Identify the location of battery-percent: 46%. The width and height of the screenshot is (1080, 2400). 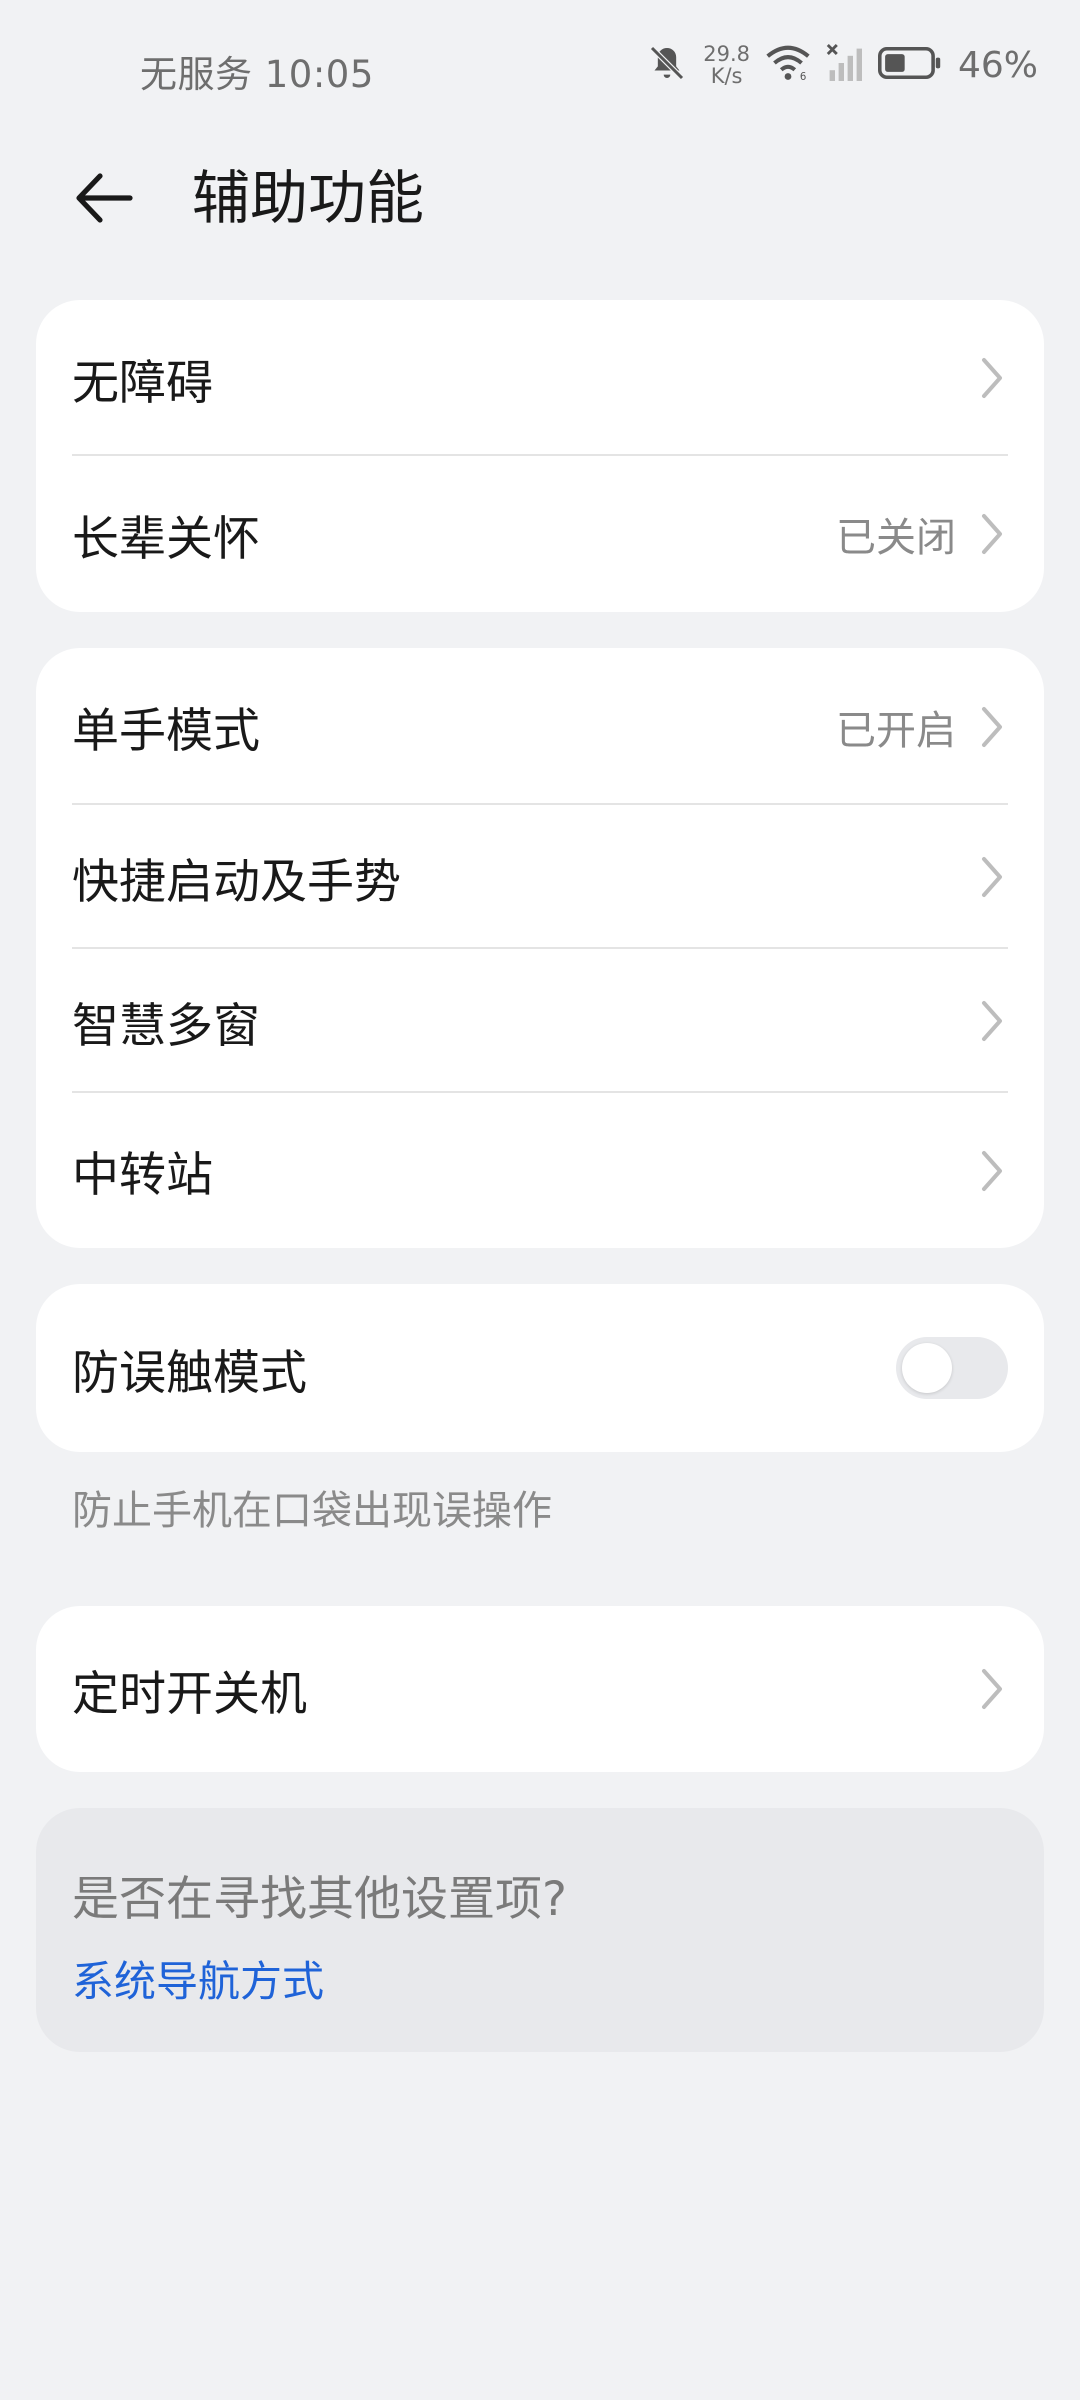
(997, 65).